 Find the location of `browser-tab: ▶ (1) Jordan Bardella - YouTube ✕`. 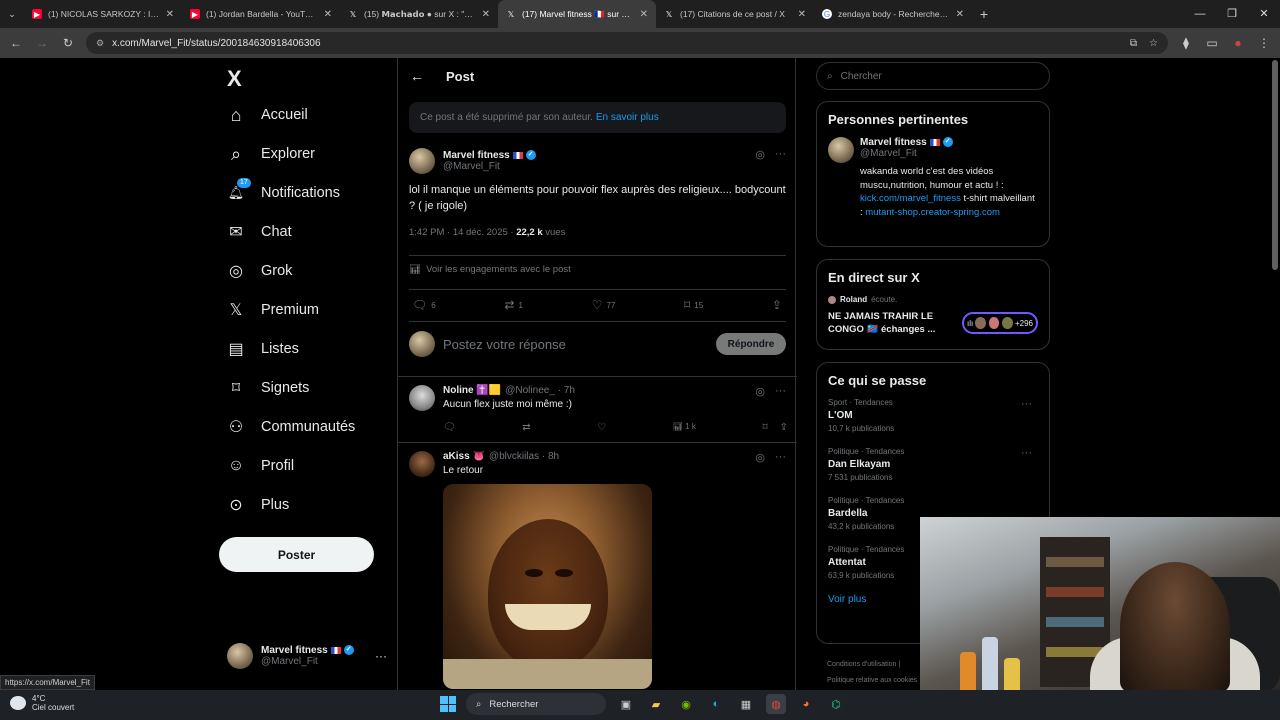

browser-tab: ▶ (1) Jordan Bardella - YouTube ✕ is located at coordinates (261, 14).